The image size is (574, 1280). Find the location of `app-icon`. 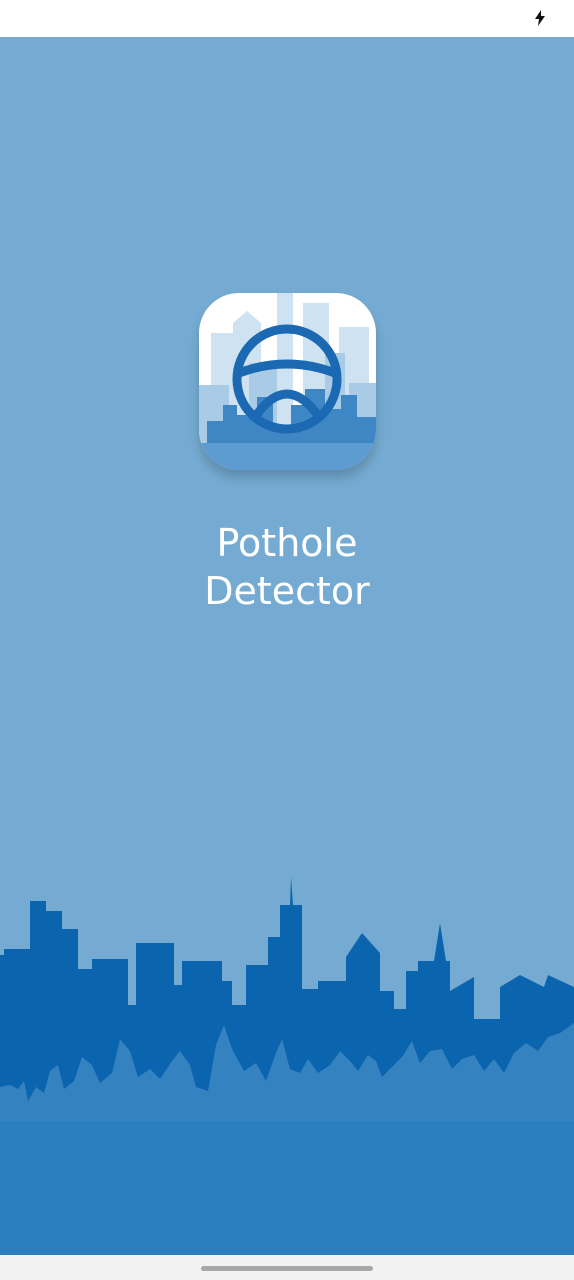

app-icon is located at coordinates (287, 381).